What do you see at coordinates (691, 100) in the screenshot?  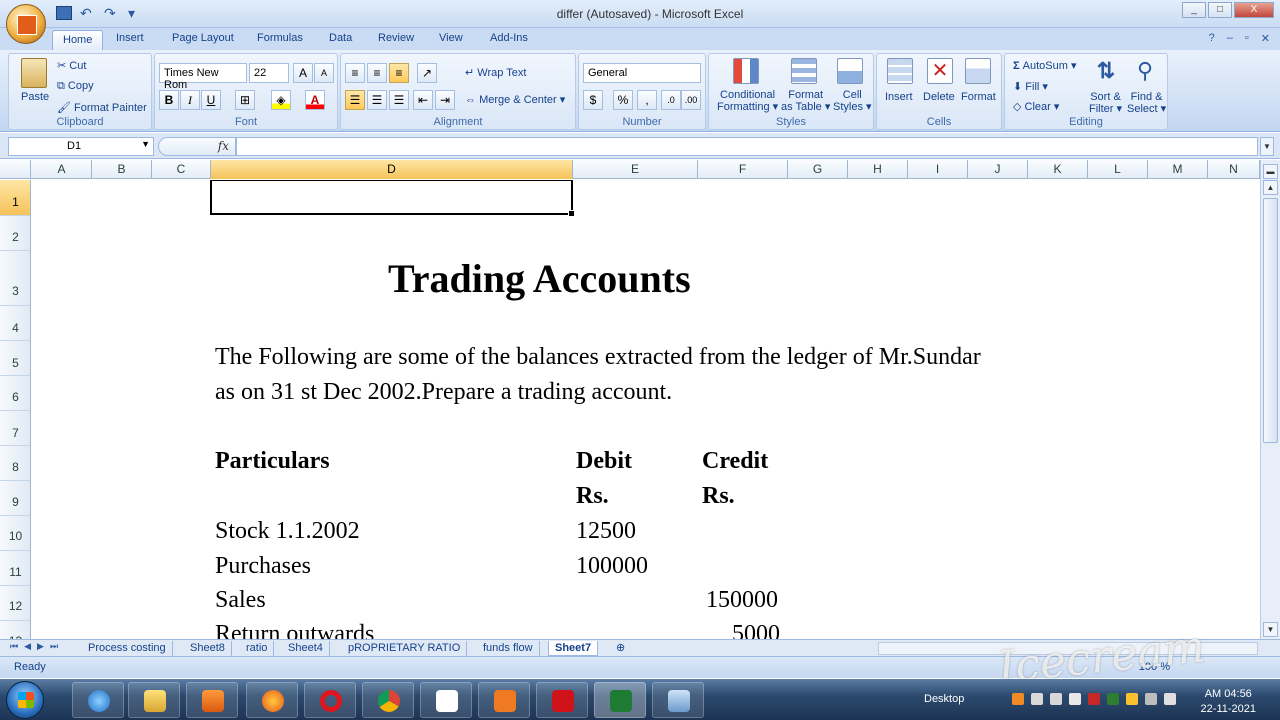 I see `decrease-decimal-button: .00` at bounding box center [691, 100].